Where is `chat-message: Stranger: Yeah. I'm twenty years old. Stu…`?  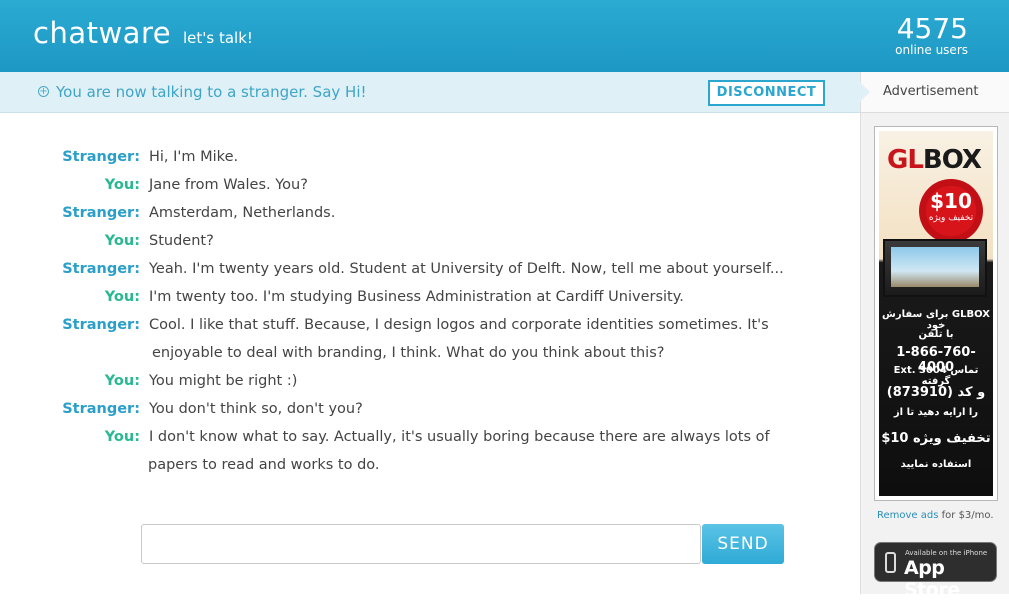 chat-message: Stranger: Yeah. I'm twenty years old. Stu… is located at coordinates (430, 269).